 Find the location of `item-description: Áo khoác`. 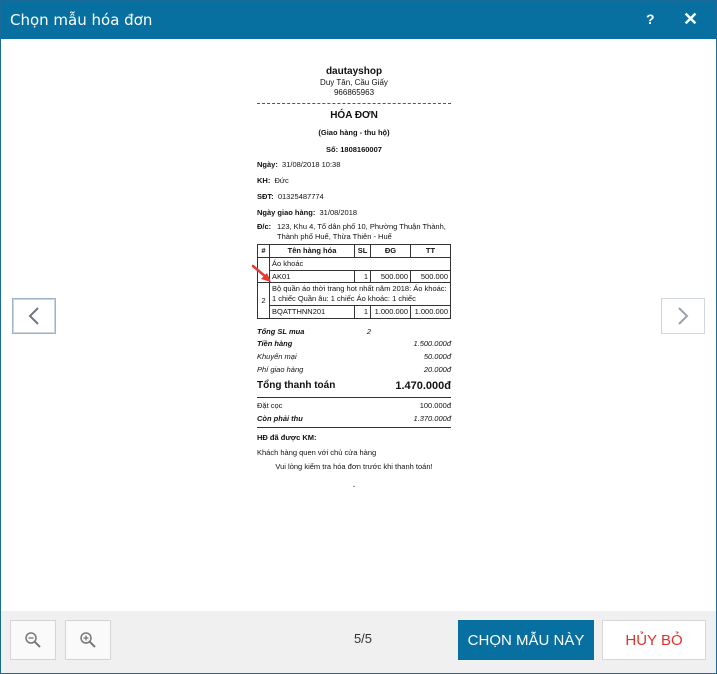

item-description: Áo khoác is located at coordinates (360, 263).